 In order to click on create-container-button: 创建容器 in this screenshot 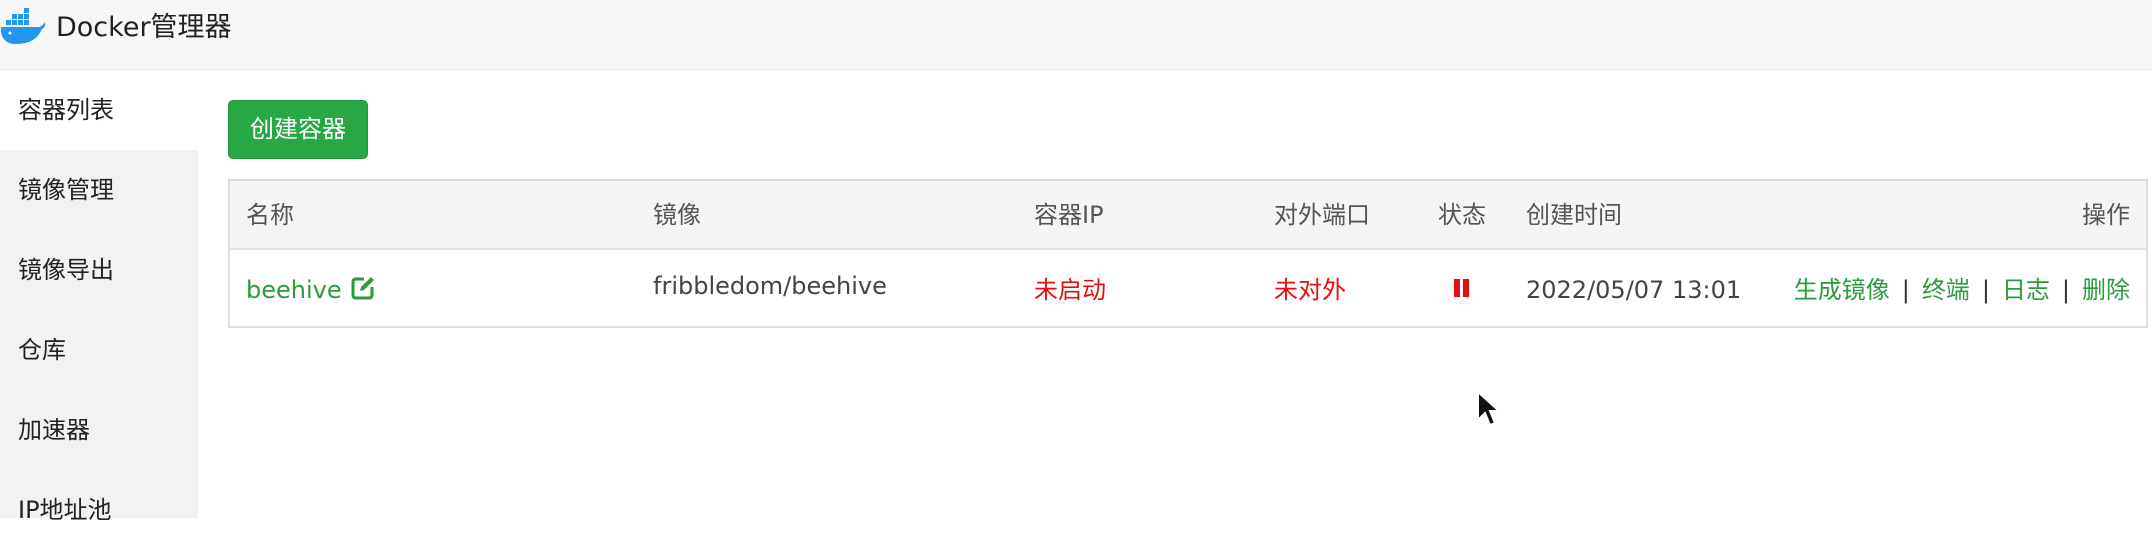, I will do `click(298, 129)`.